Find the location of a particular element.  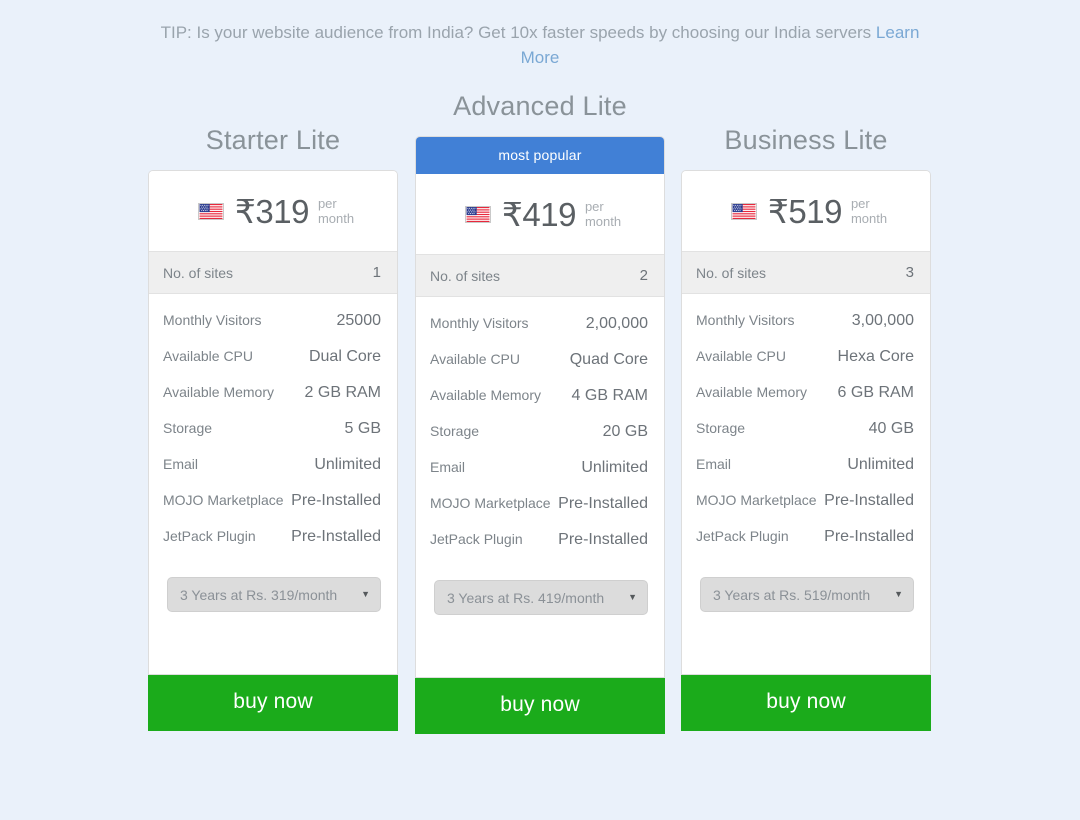

feature-row-storage: Storage 40 GB is located at coordinates (806, 429).